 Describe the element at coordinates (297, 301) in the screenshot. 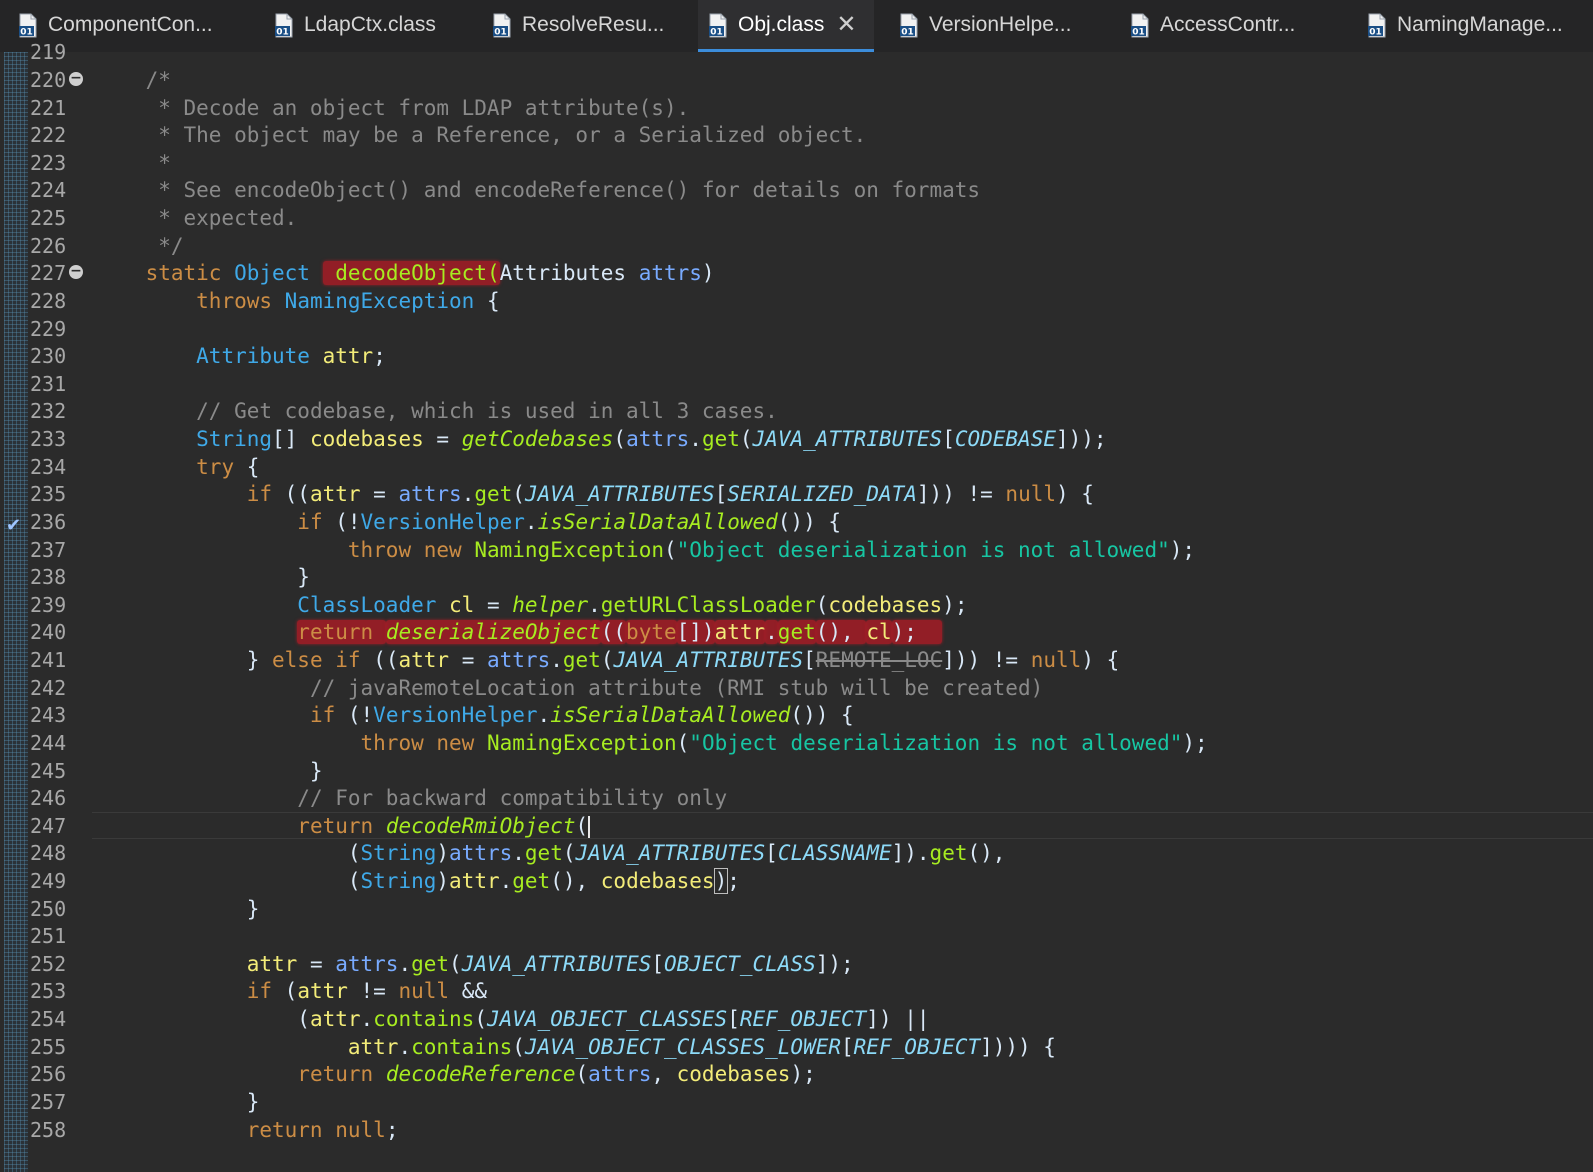

I see `code-text: throws NamingException {` at that location.